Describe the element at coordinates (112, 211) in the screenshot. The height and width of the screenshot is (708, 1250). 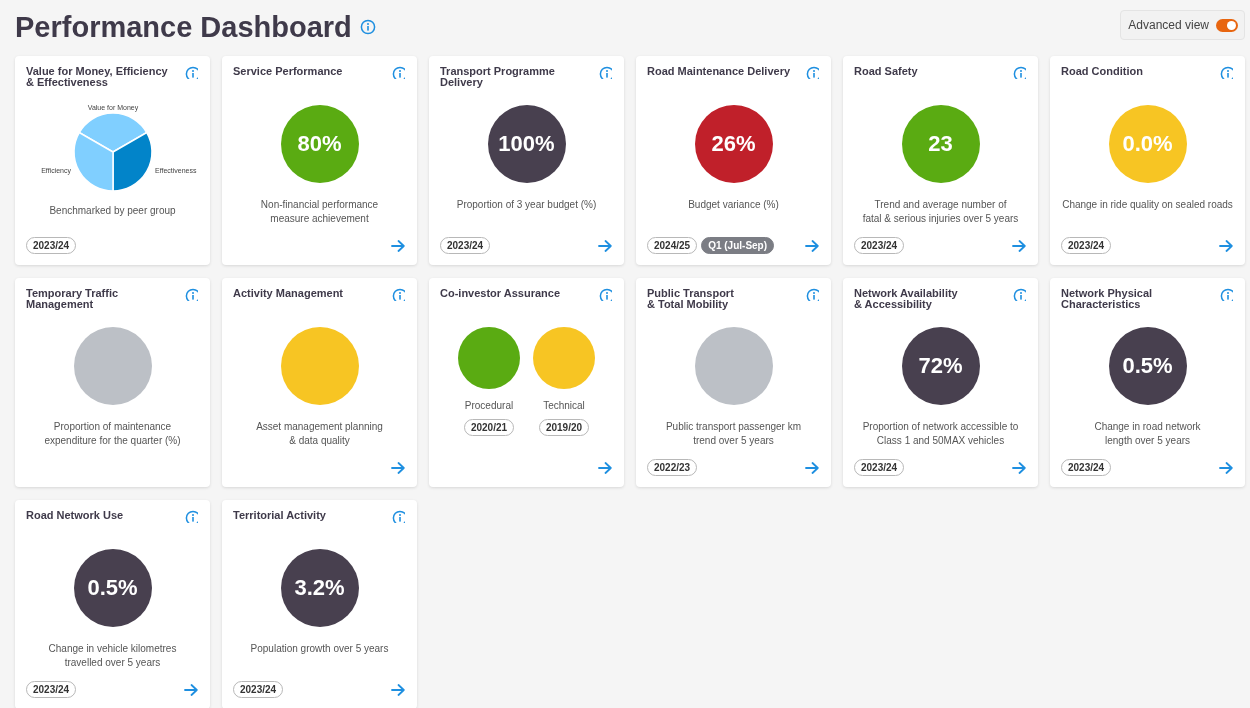
I see `card-description: Benchmarked by peer group` at that location.